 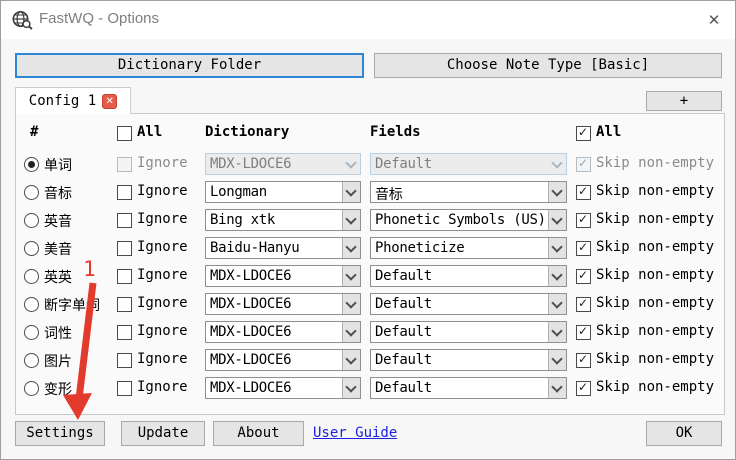 What do you see at coordinates (548, 65) in the screenshot?
I see `choose-note-type-button: Choose Note Type [Basic]` at bounding box center [548, 65].